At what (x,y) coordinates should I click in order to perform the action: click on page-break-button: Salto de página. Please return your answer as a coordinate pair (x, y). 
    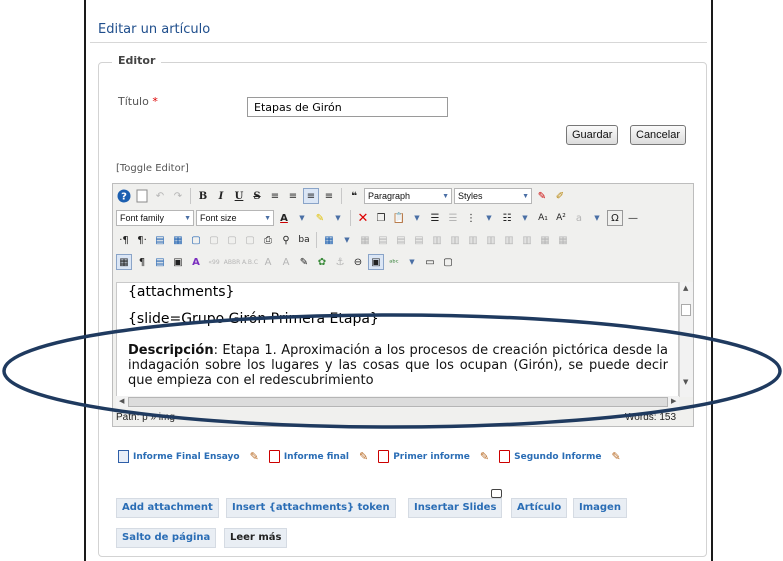
    Looking at the image, I should click on (166, 538).